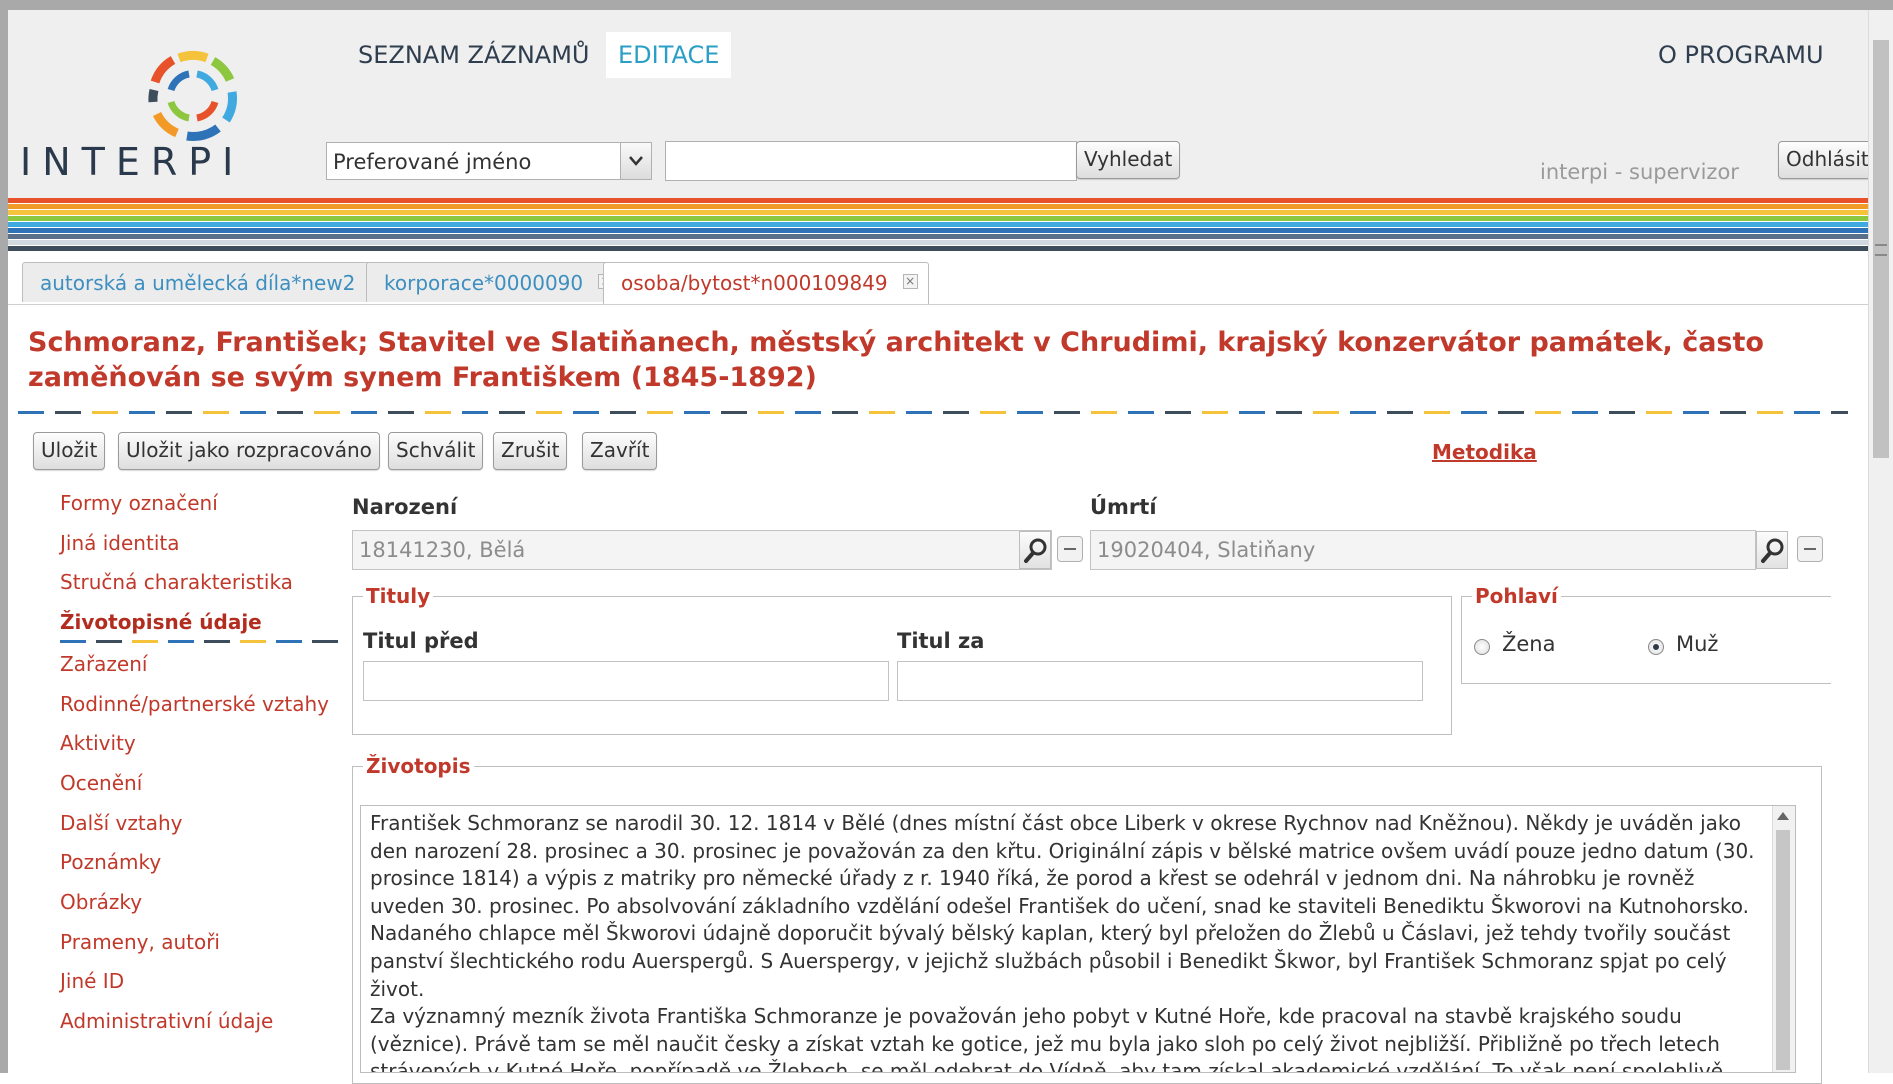  What do you see at coordinates (132, 162) in the screenshot?
I see `logo-text: INTERPI` at bounding box center [132, 162].